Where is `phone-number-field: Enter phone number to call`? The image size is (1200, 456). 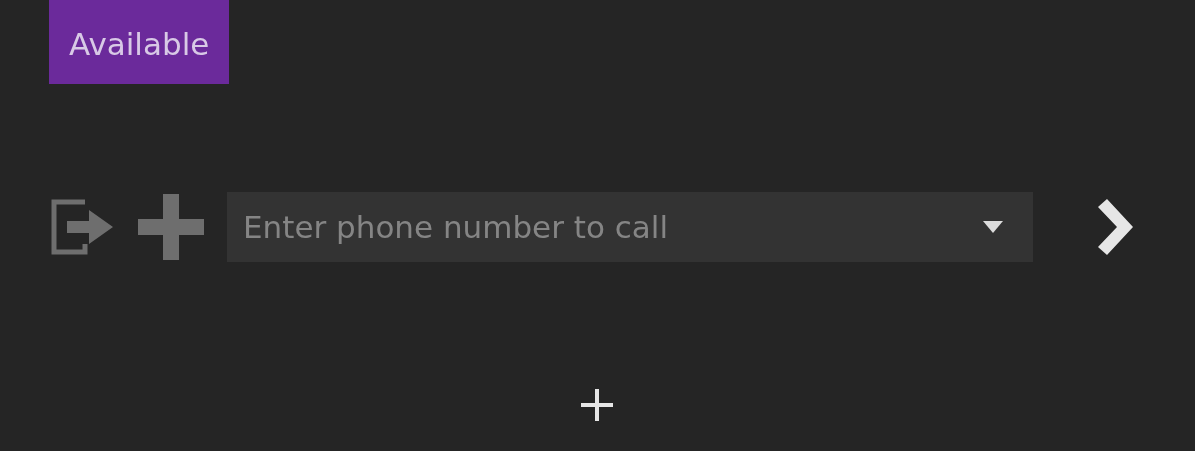
phone-number-field: Enter phone number to call is located at coordinates (630, 227).